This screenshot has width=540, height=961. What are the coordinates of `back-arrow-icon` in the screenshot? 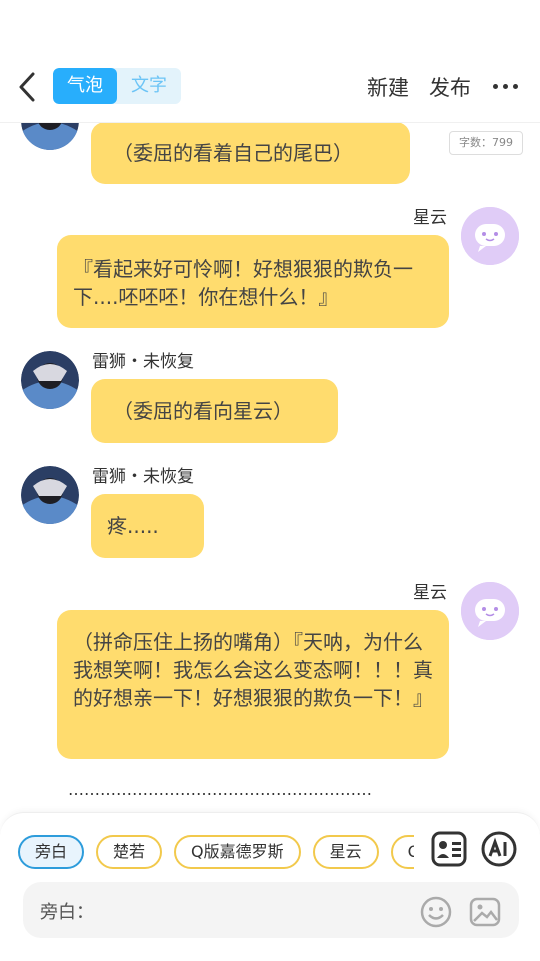 It's located at (28, 87).